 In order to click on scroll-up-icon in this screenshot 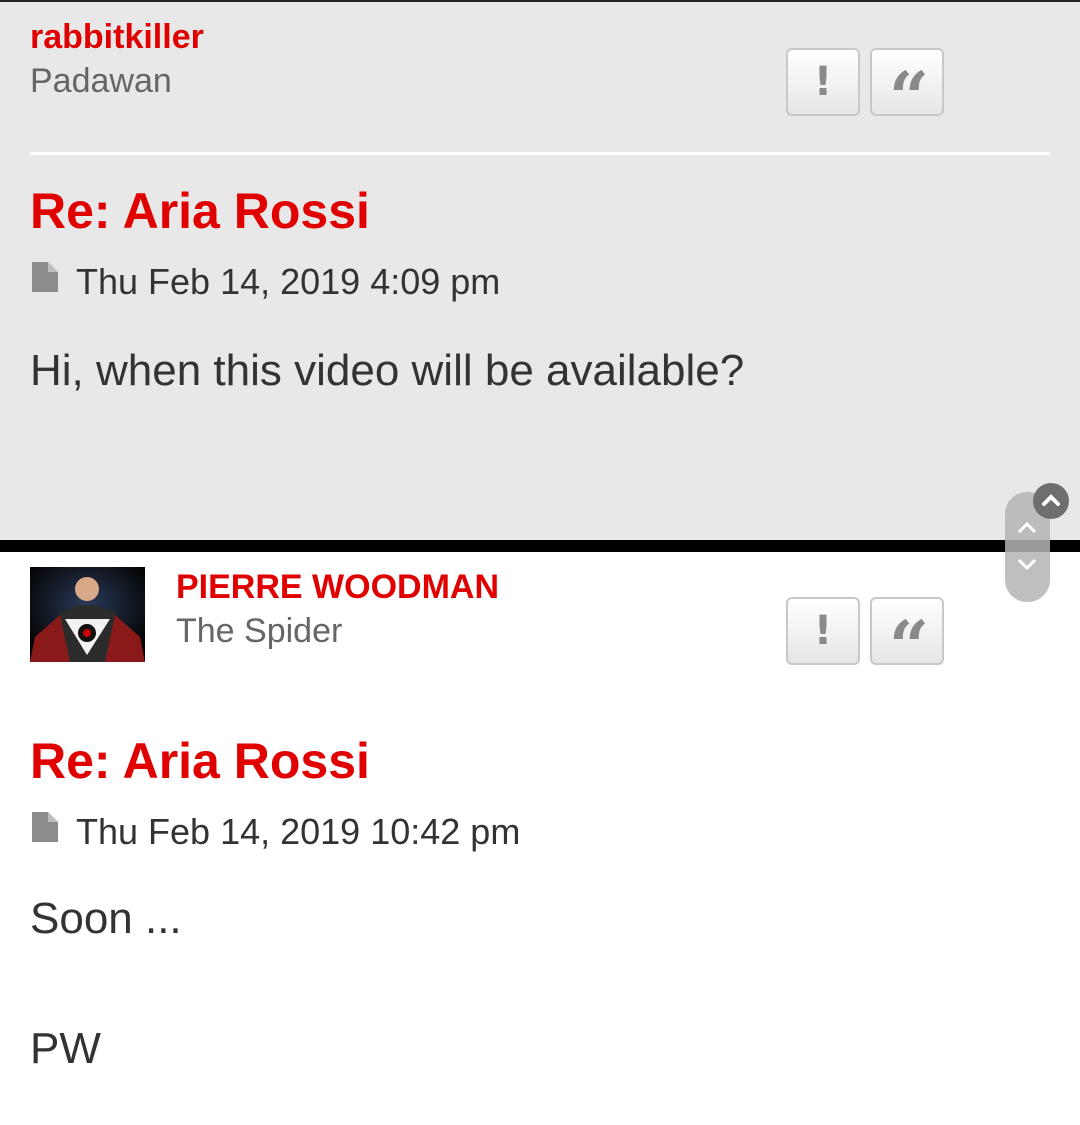, I will do `click(1027, 527)`.